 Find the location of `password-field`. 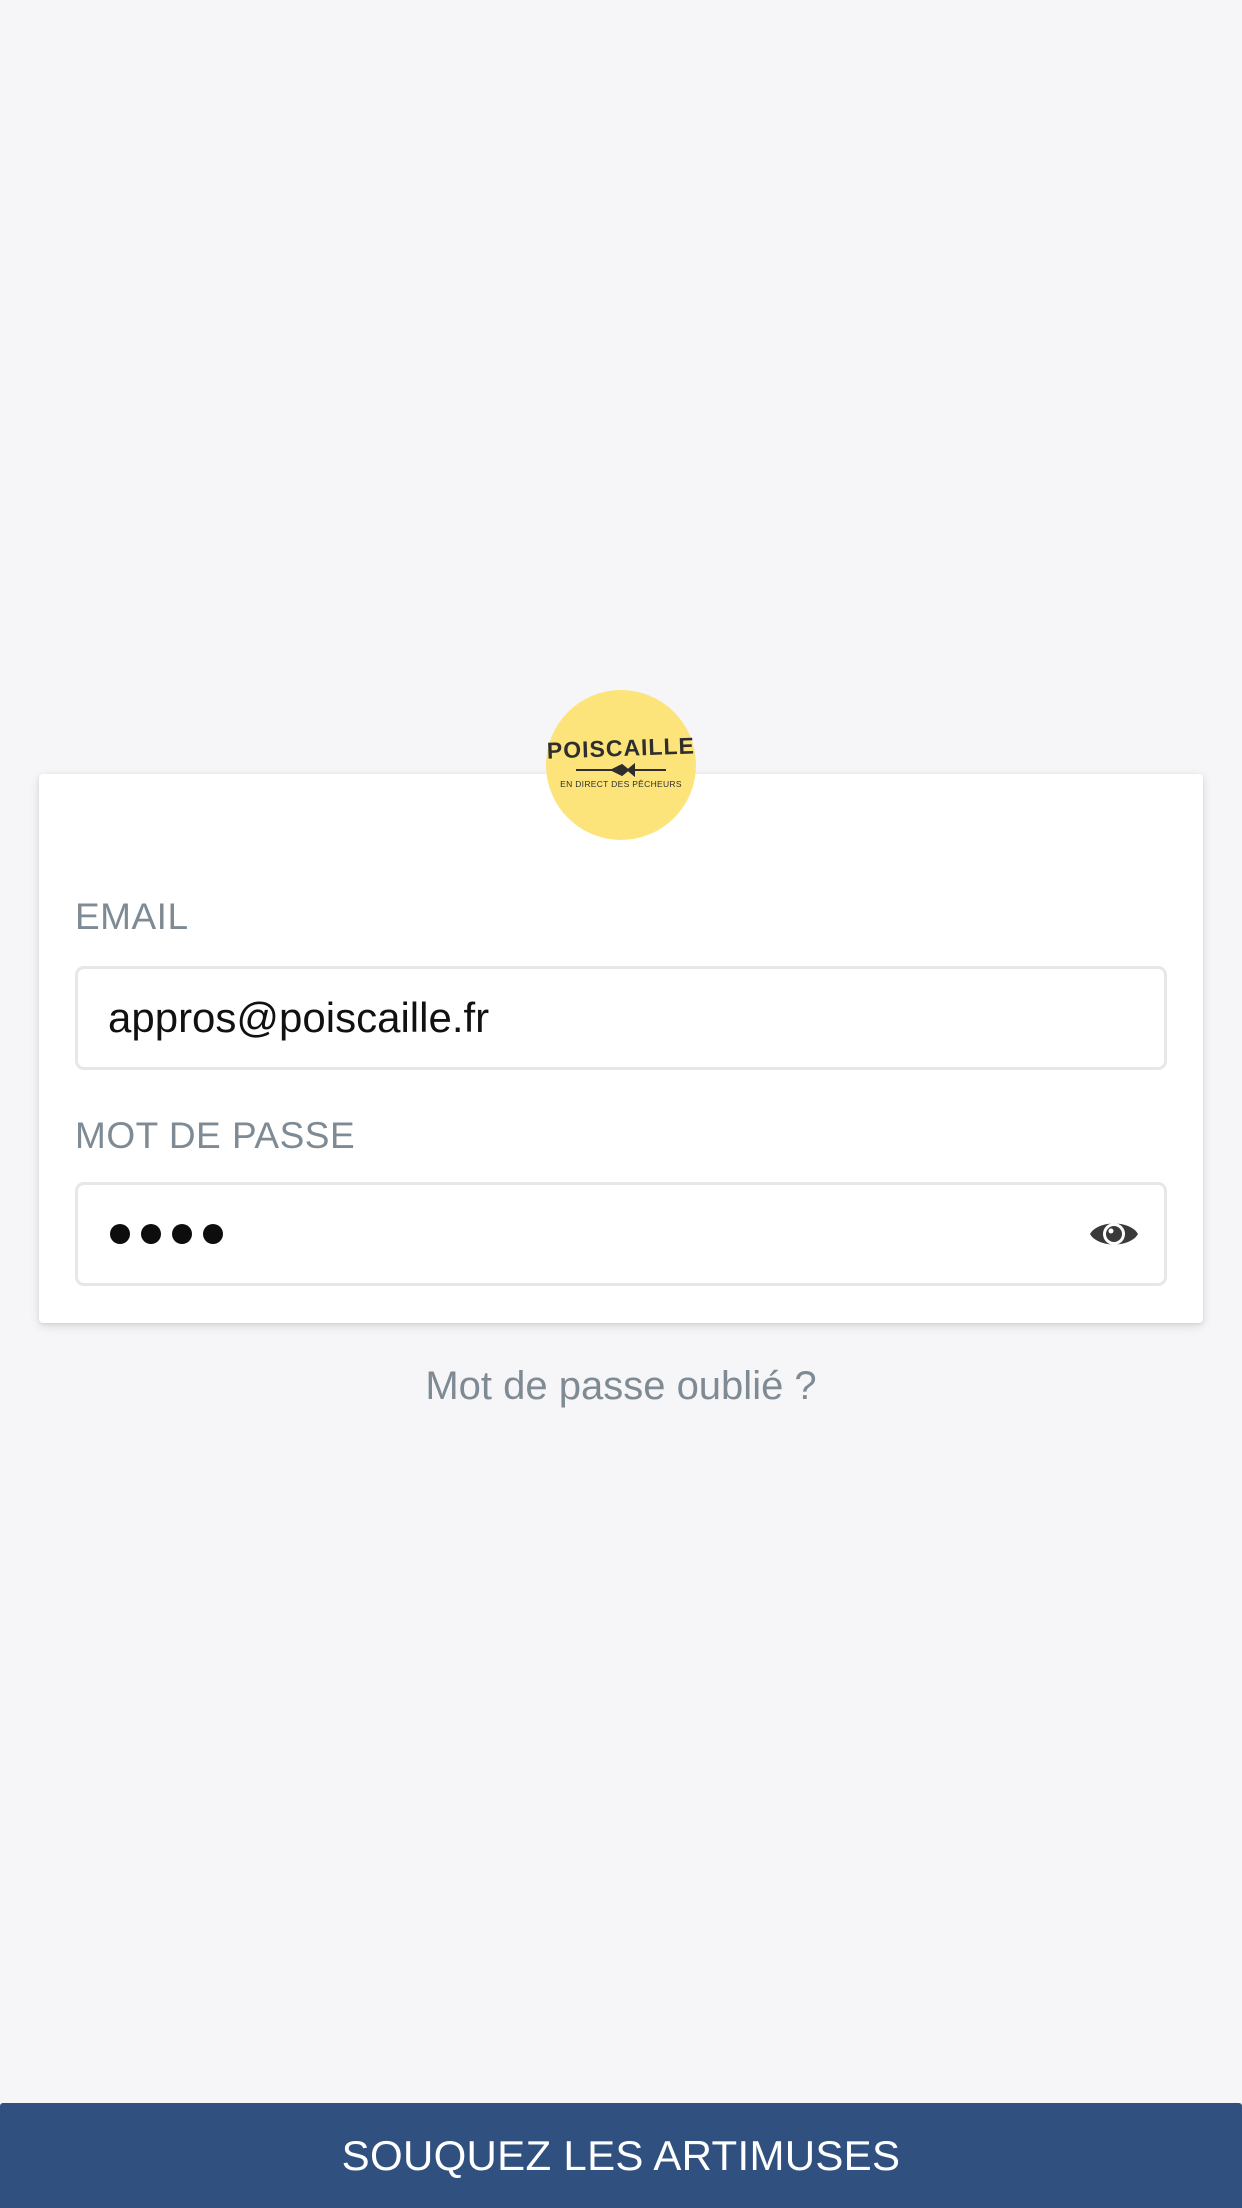

password-field is located at coordinates (621, 1234).